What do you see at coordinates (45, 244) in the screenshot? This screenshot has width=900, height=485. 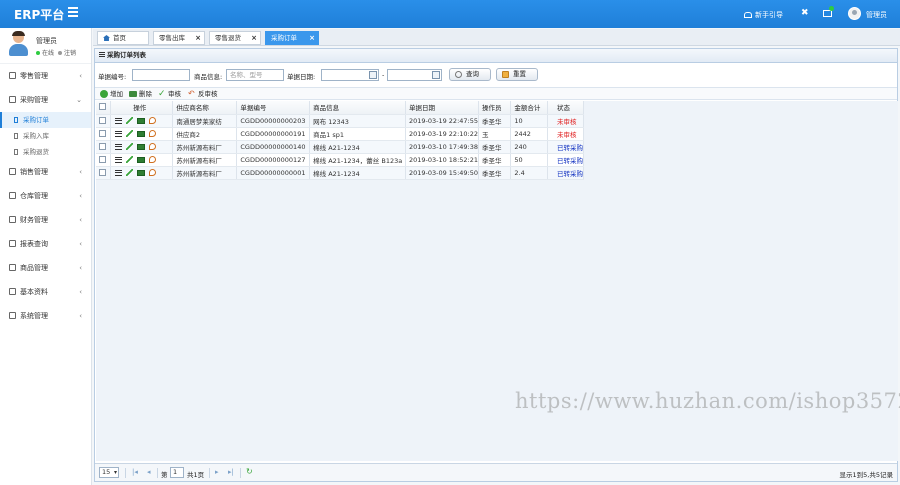 I see `sidebar-item-reports: 报表查询 ‹` at bounding box center [45, 244].